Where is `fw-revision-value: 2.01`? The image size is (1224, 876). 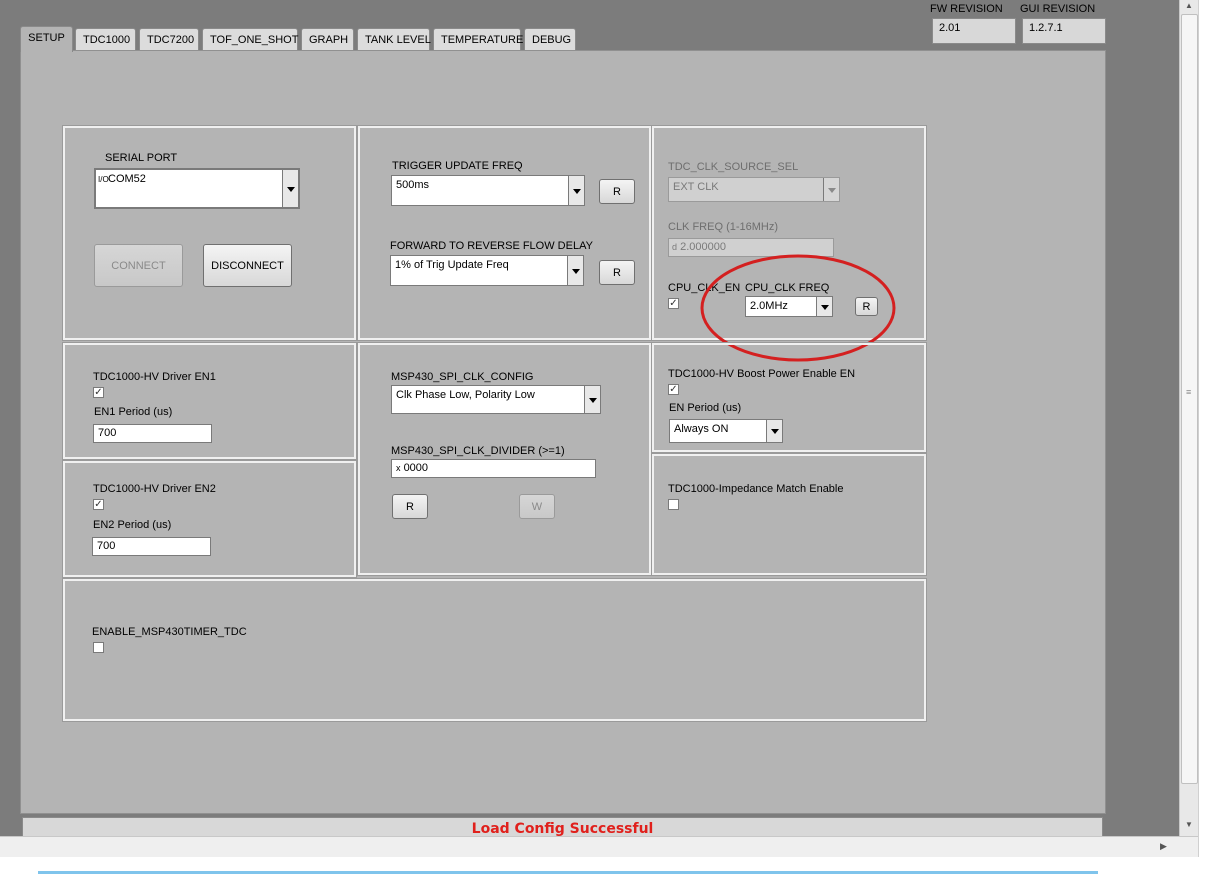 fw-revision-value: 2.01 is located at coordinates (974, 31).